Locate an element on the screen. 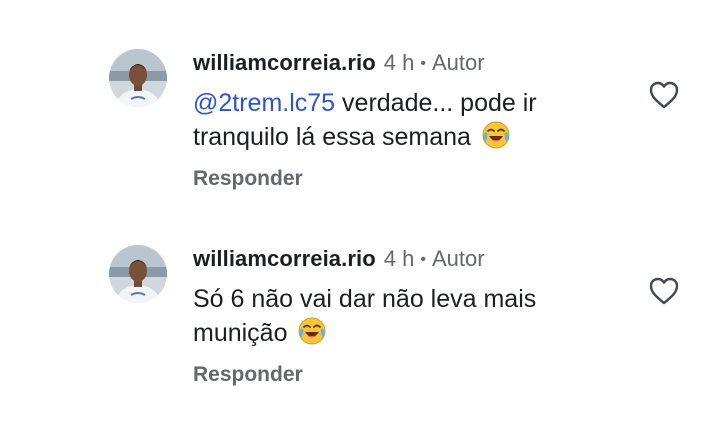 The width and height of the screenshot is (720, 429). comment-text-line-2: munição is located at coordinates (240, 333).